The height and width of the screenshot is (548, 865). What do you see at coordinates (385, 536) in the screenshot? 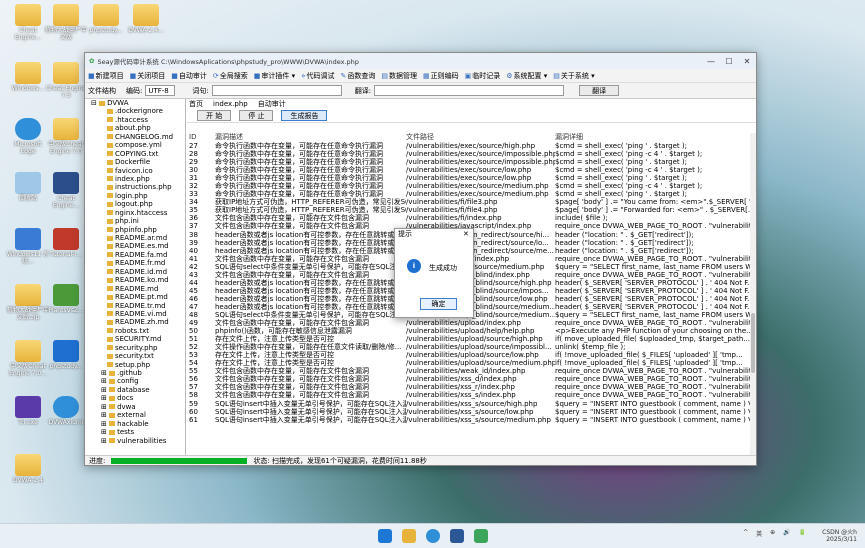
I see `start-icon` at bounding box center [385, 536].